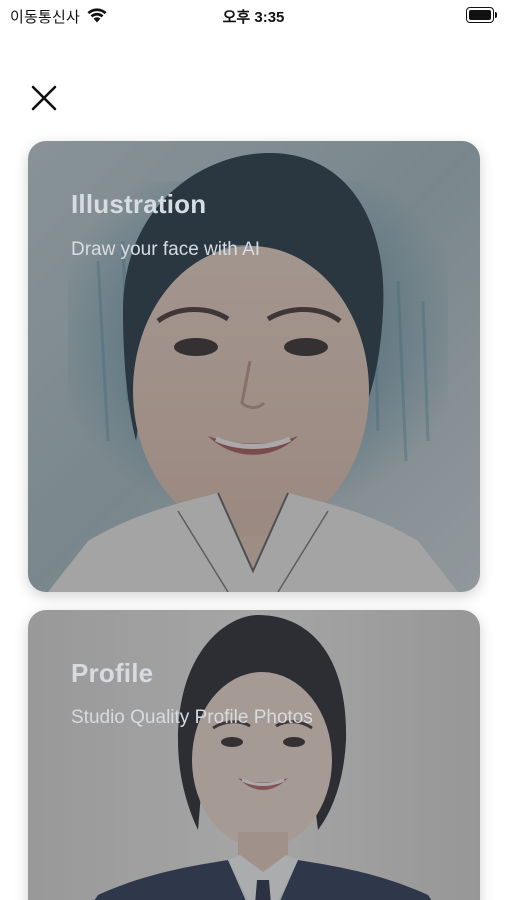 This screenshot has width=507, height=900. What do you see at coordinates (481, 15) in the screenshot?
I see `battery-icon` at bounding box center [481, 15].